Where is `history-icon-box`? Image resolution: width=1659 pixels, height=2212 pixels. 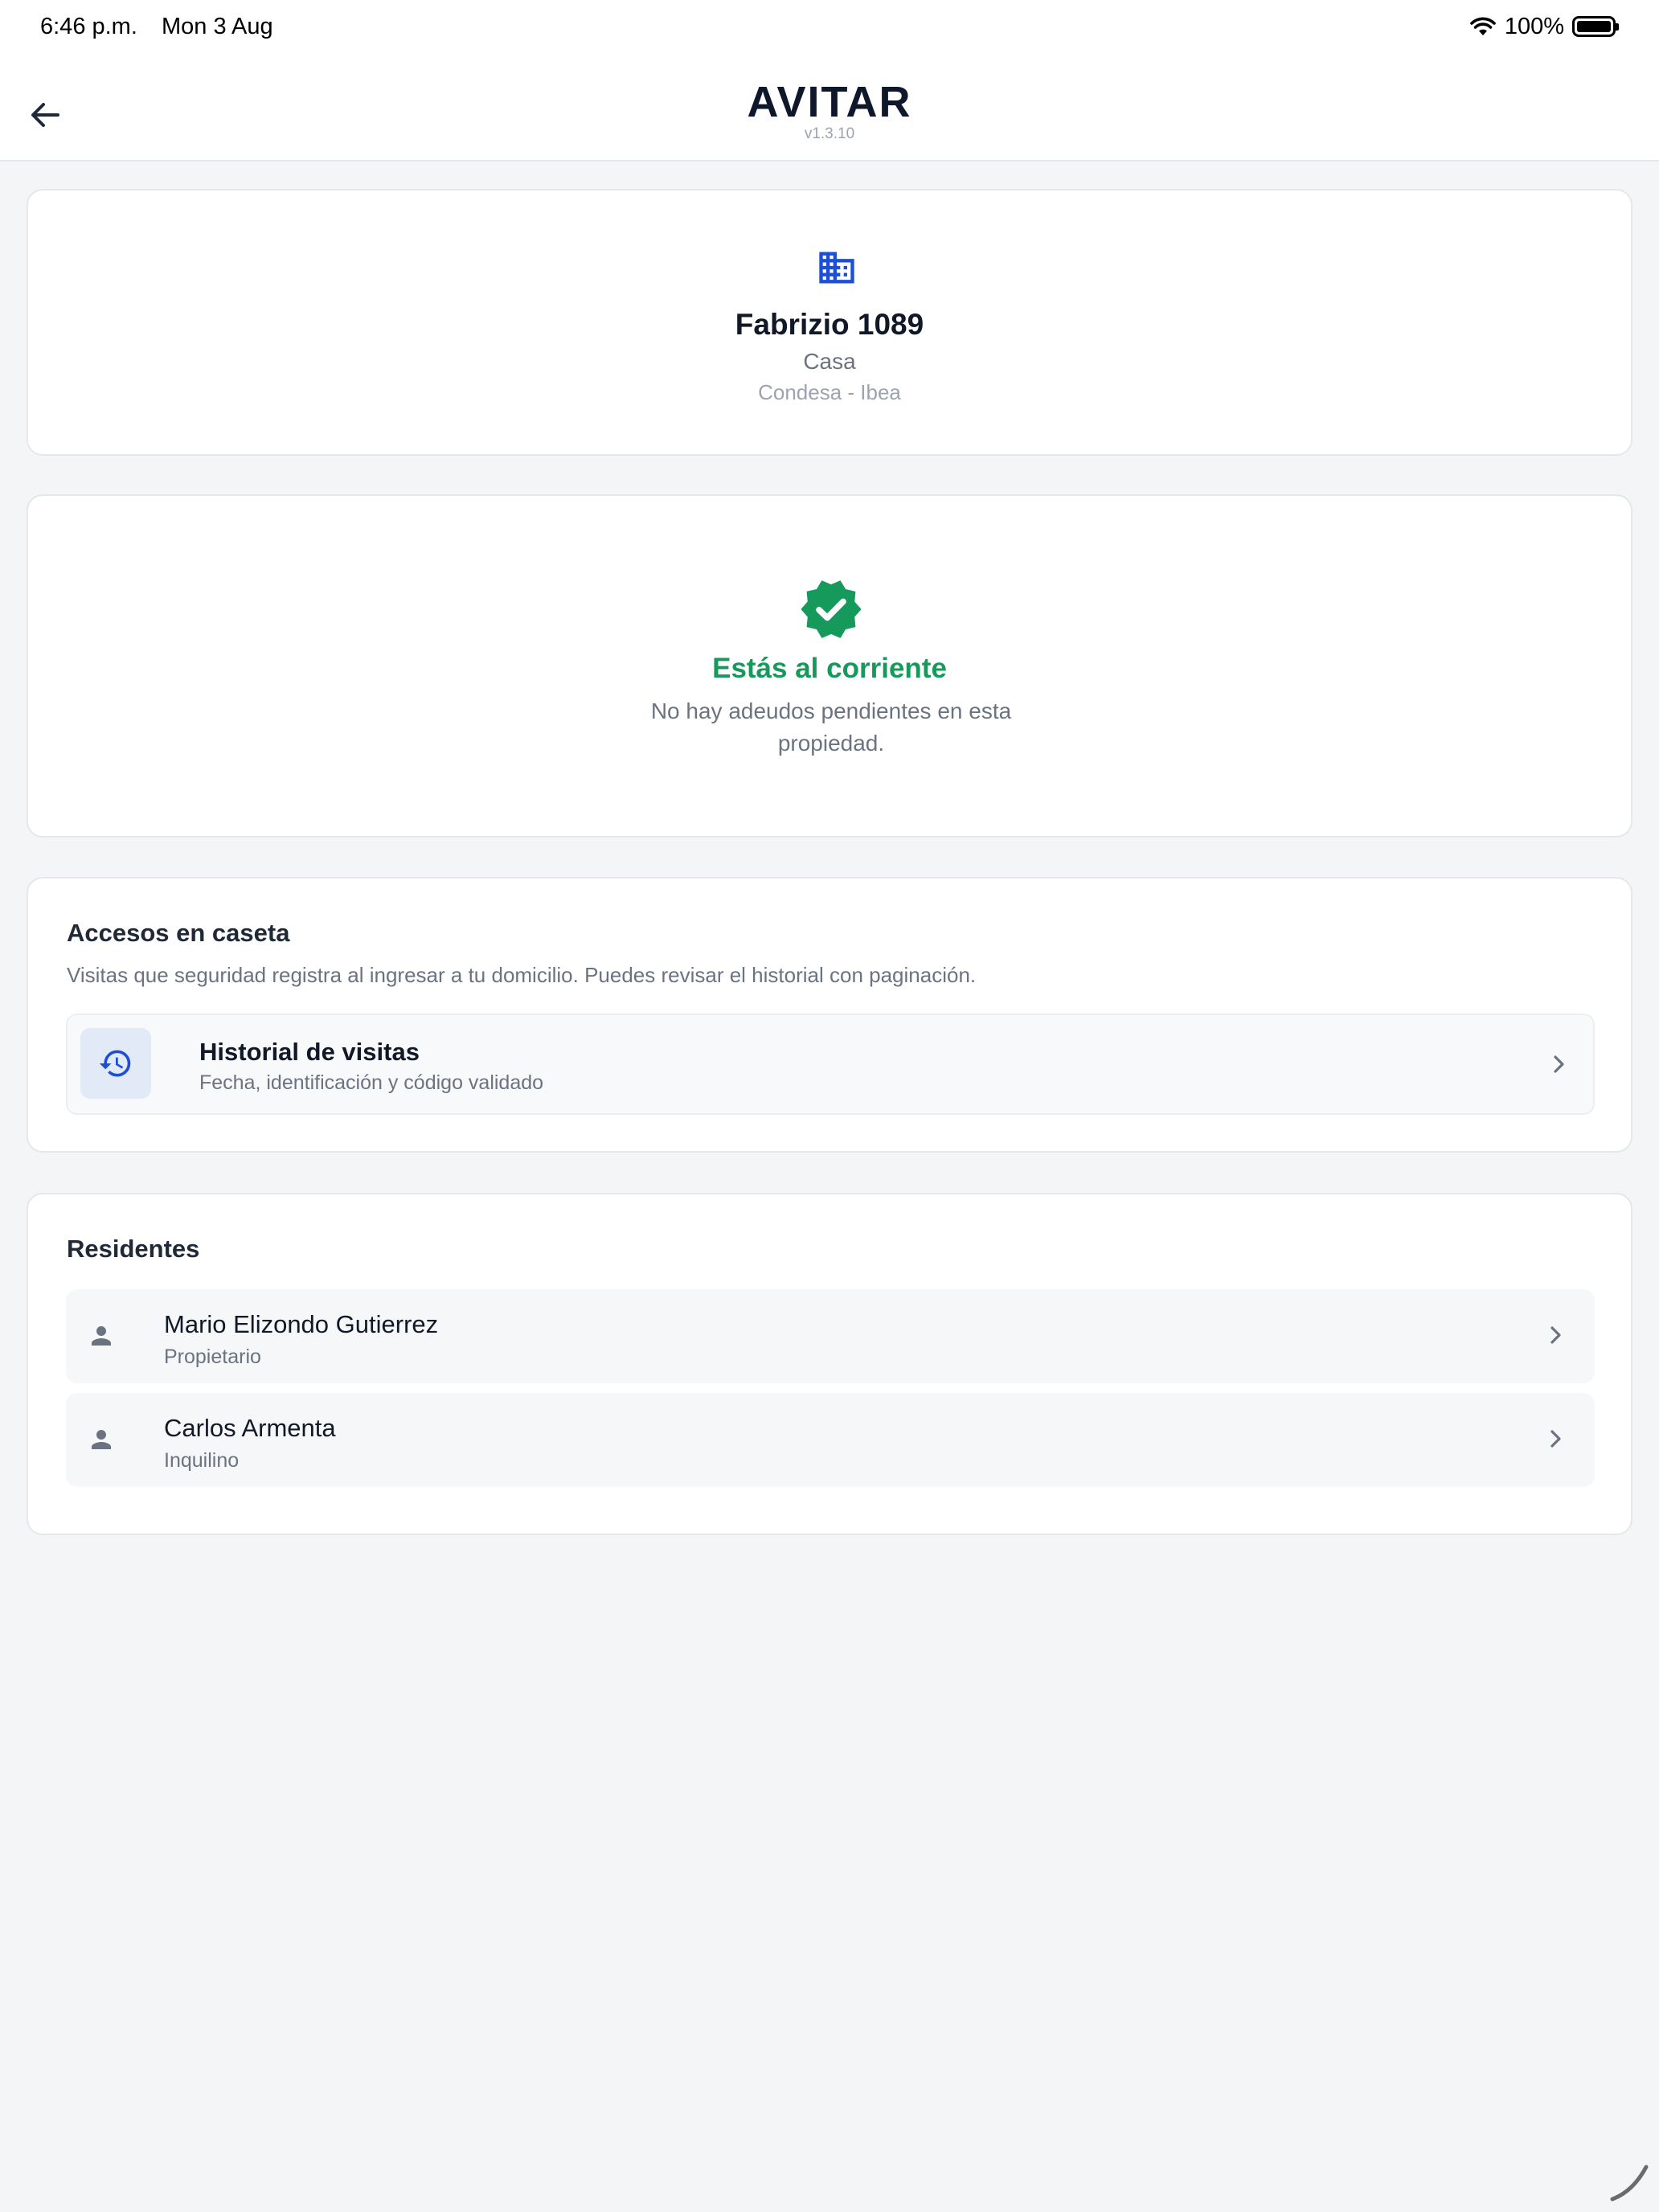
history-icon-box is located at coordinates (116, 1063).